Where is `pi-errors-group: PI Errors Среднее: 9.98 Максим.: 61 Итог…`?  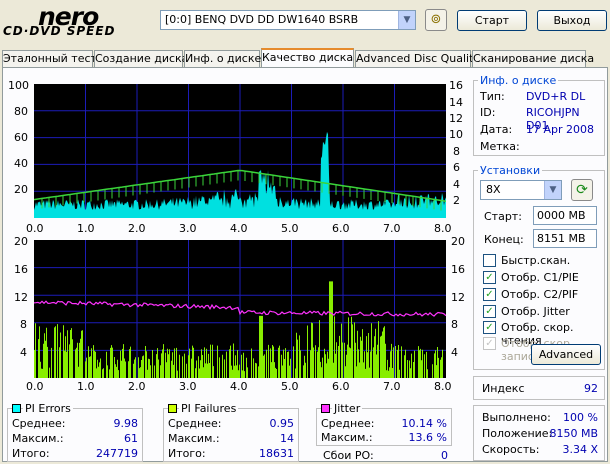
pi-errors-group: PI Errors Среднее: 9.98 Максим.: 61 Итог… is located at coordinates (75, 432).